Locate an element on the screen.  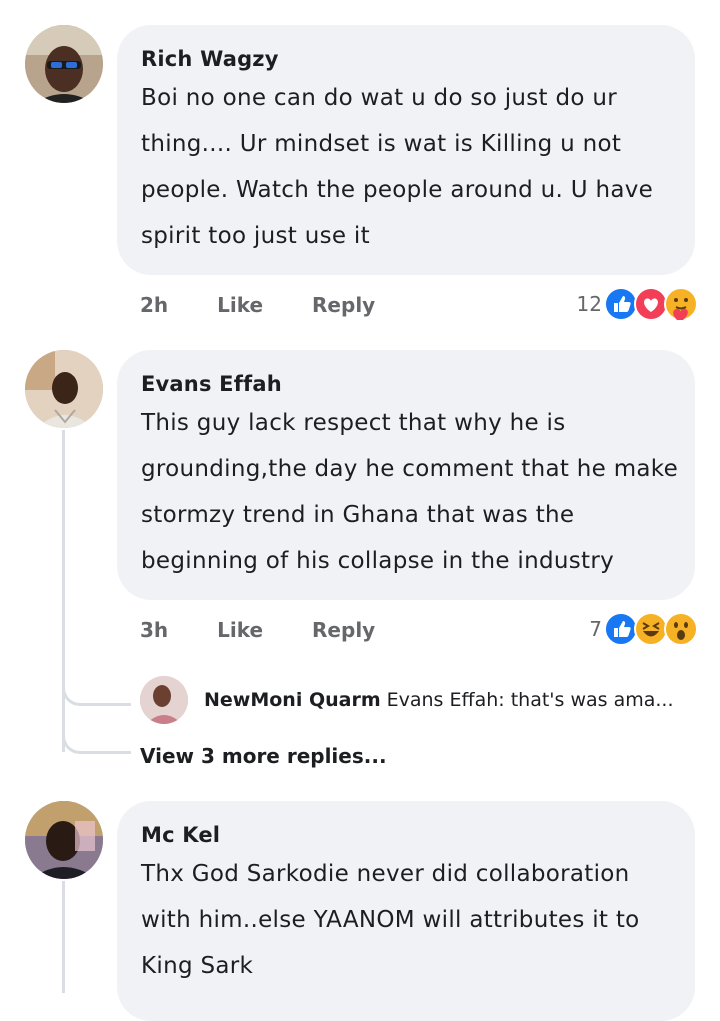
reaction-summary: 12 is located at coordinates (637, 304).